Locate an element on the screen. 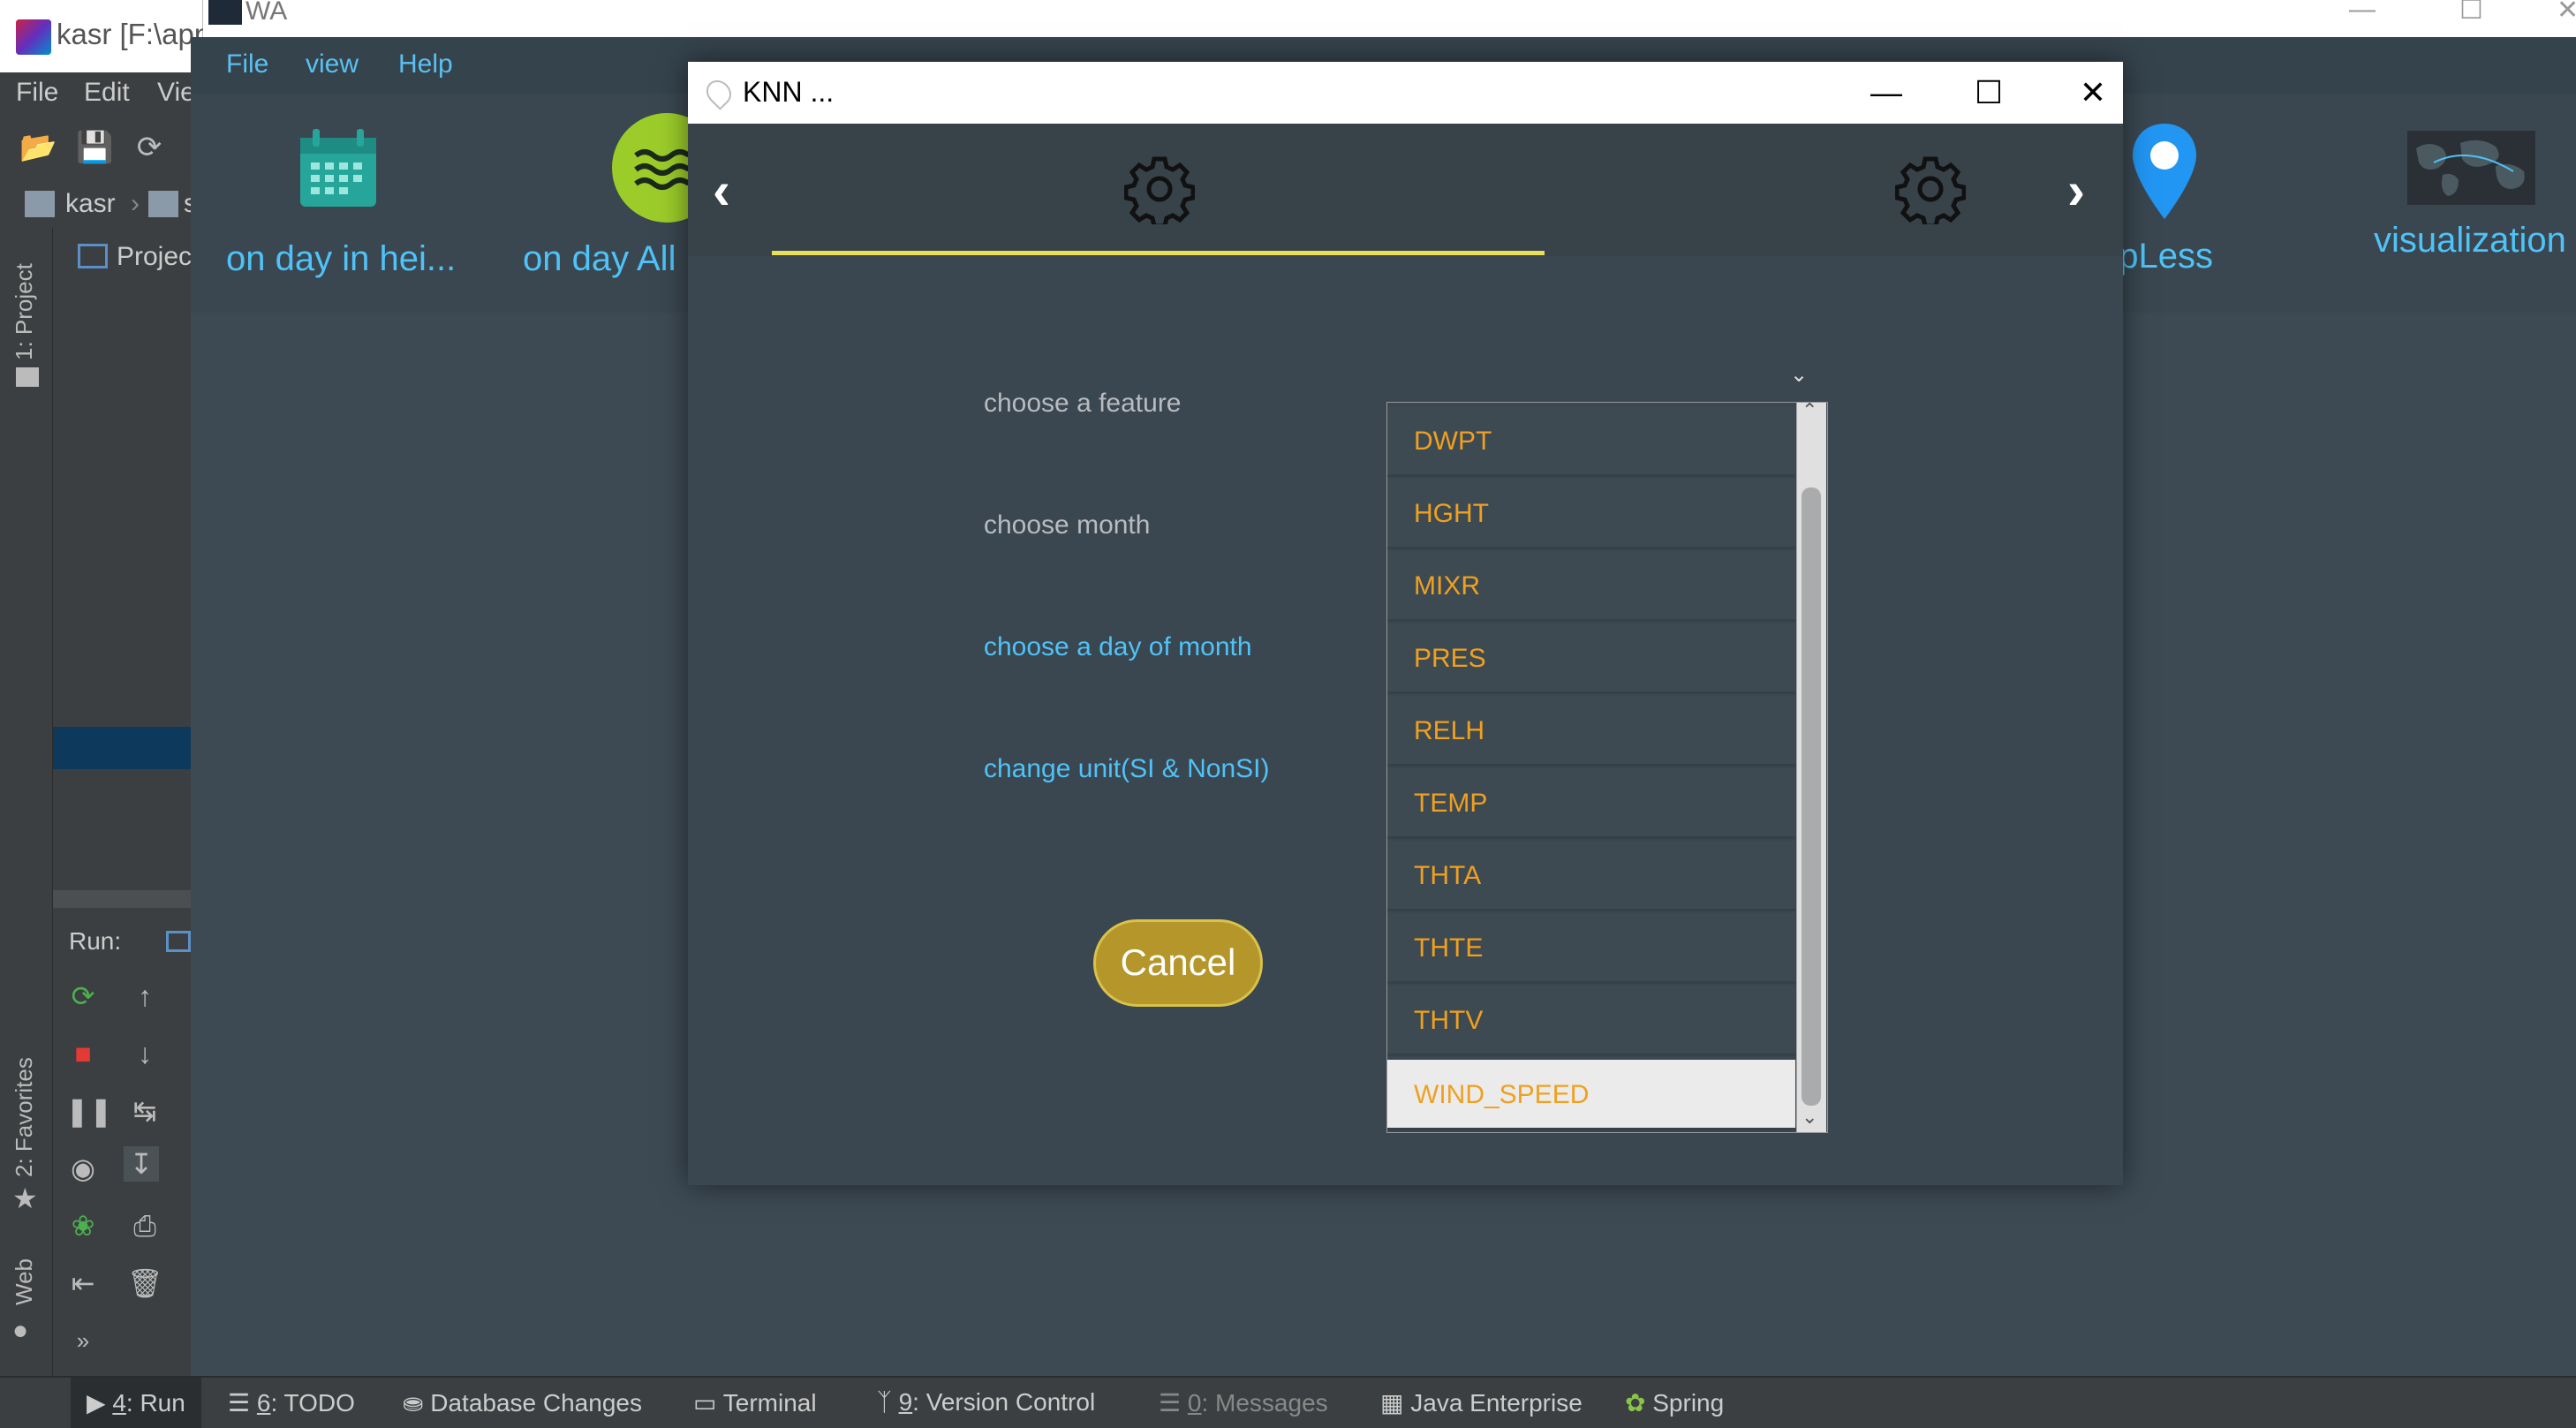 This screenshot has height=1428, width=2576. save-icon: 💾 is located at coordinates (94, 147).